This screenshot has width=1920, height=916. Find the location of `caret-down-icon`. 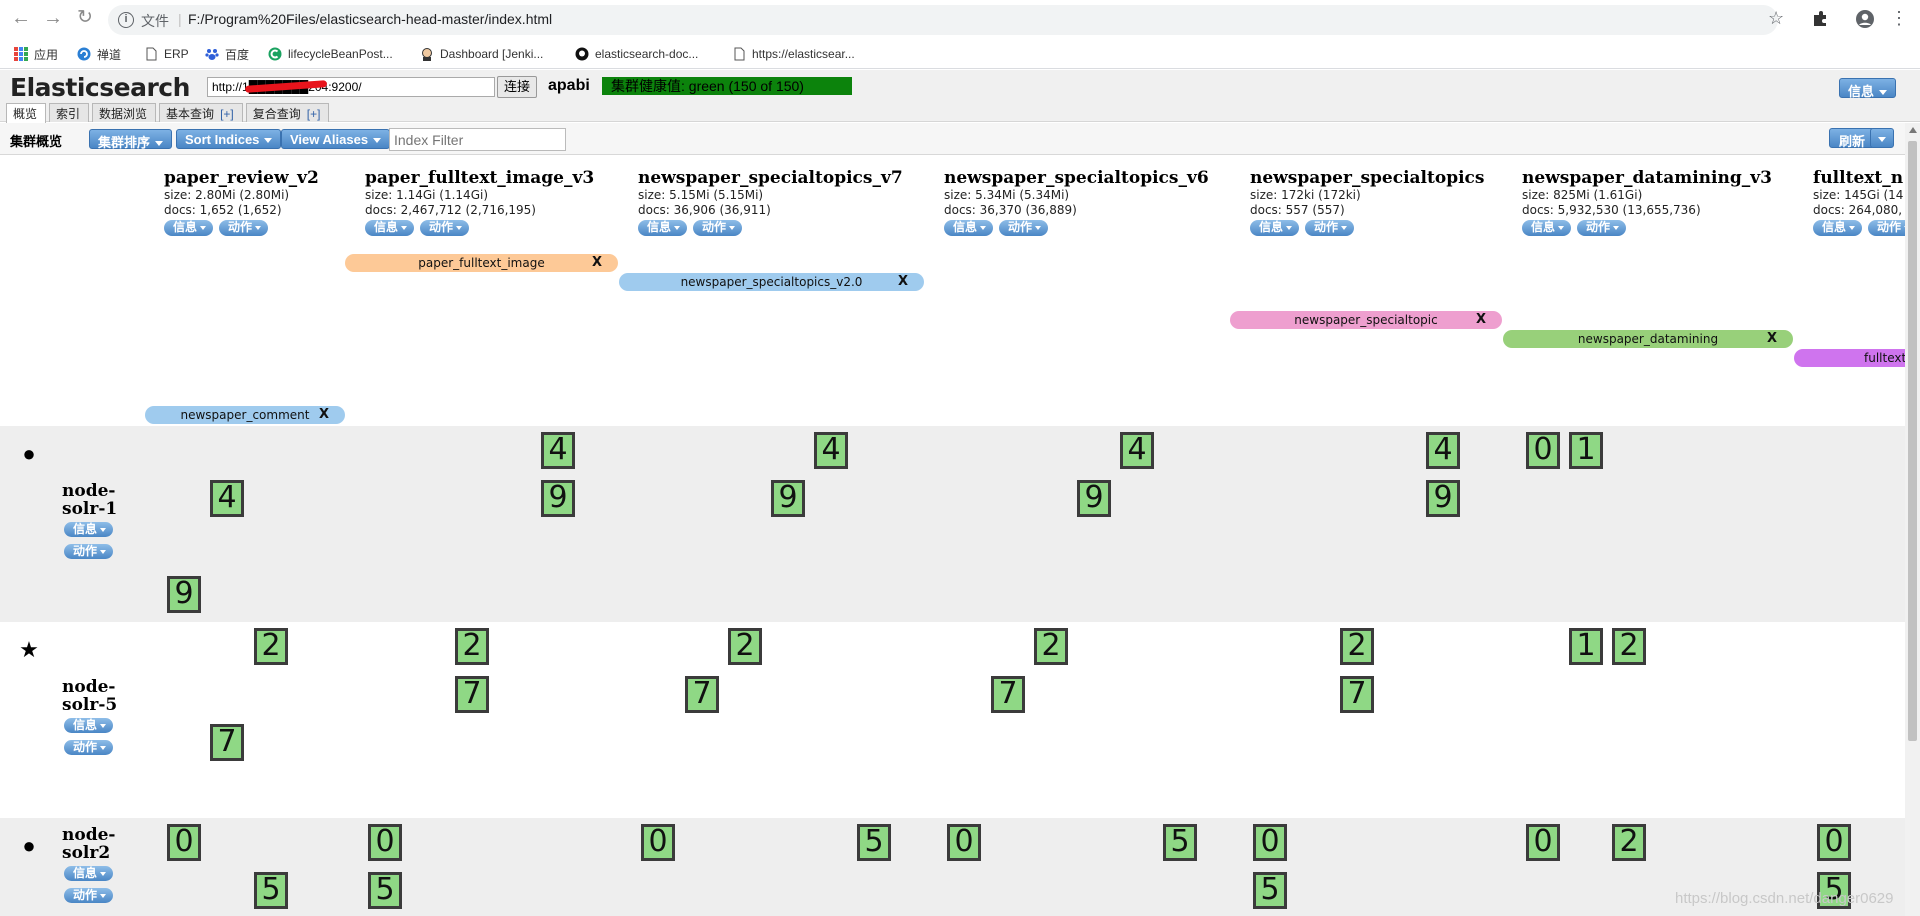

caret-down-icon is located at coordinates (677, 227).